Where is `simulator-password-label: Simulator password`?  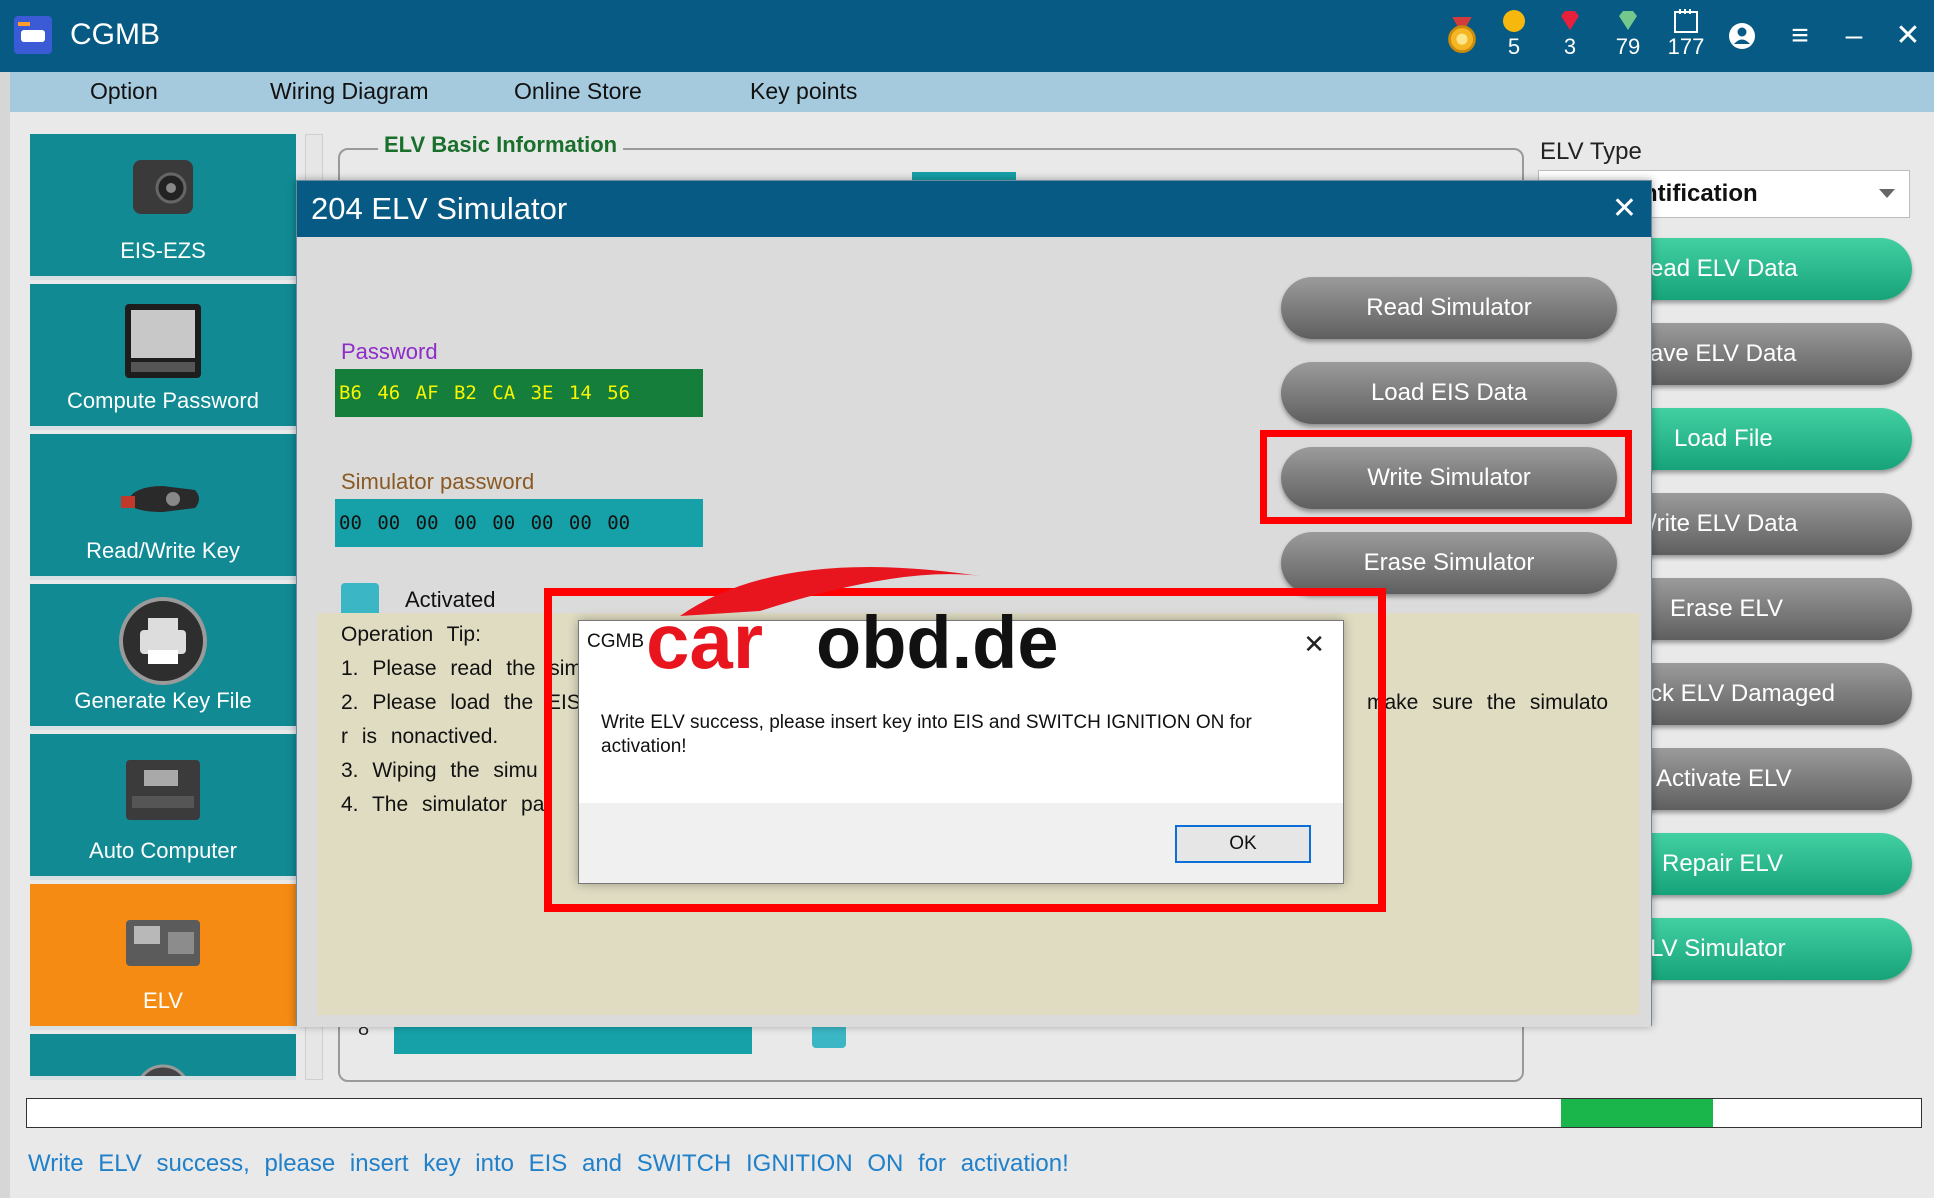 simulator-password-label: Simulator password is located at coordinates (438, 481).